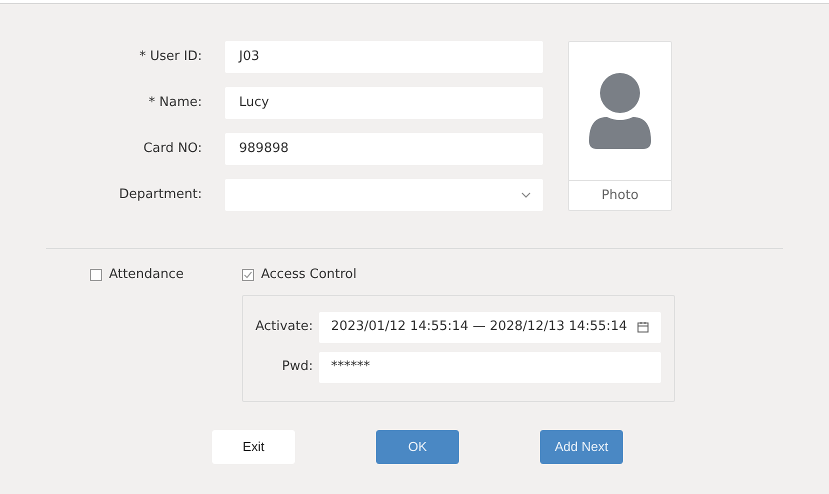  Describe the element at coordinates (160, 195) in the screenshot. I see `field-label: Department:` at that location.